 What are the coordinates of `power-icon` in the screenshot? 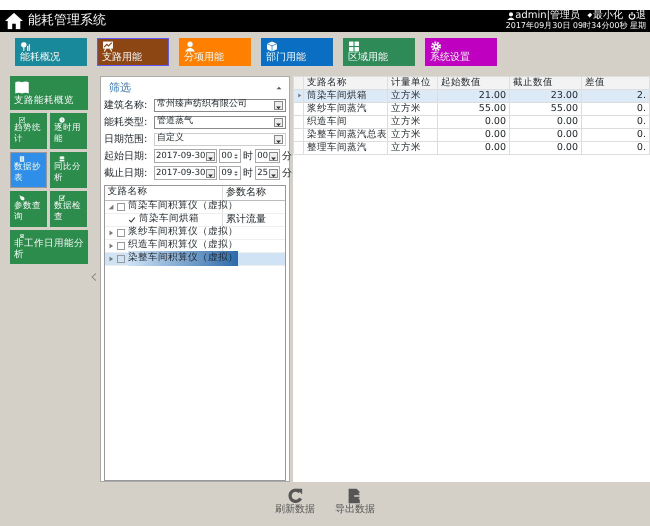 It's located at (632, 16).